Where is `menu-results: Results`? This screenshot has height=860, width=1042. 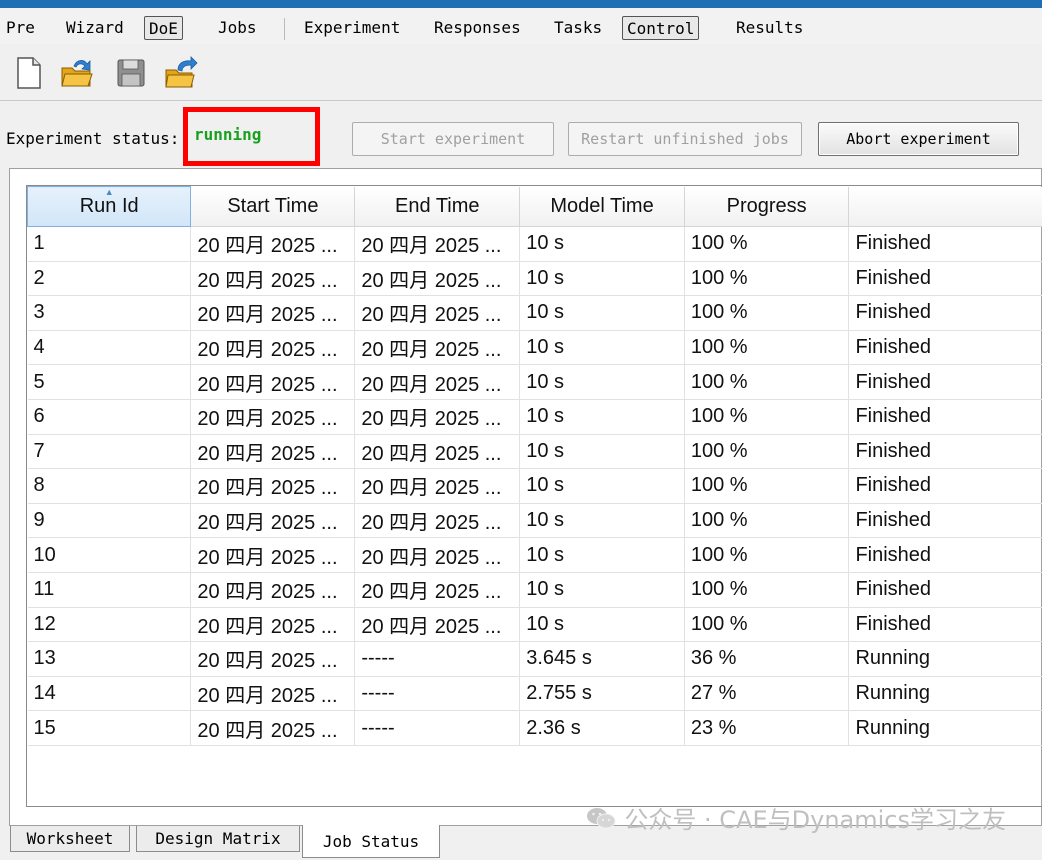 menu-results: Results is located at coordinates (769, 28).